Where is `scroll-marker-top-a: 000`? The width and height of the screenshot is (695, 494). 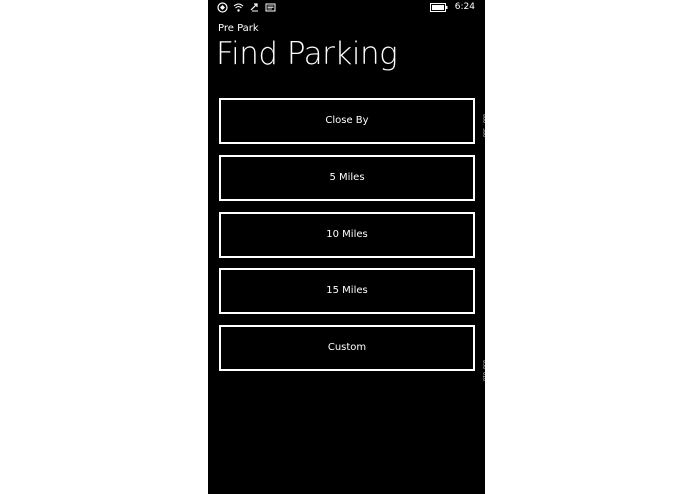
scroll-marker-top-a: 000 is located at coordinates (483, 119).